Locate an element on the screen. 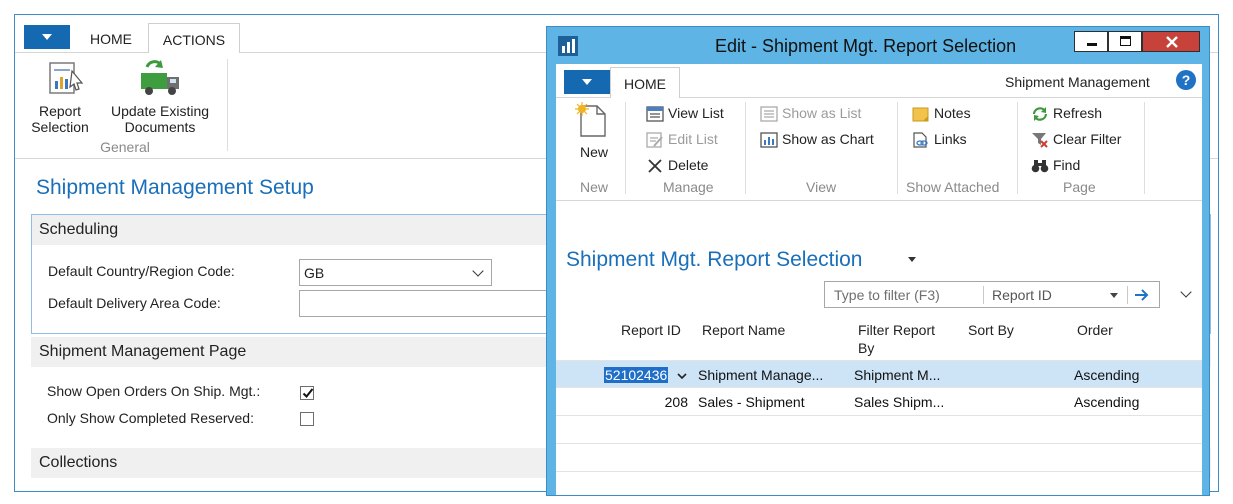 This screenshot has width=1233, height=504. checkmark-icon is located at coordinates (308, 393).